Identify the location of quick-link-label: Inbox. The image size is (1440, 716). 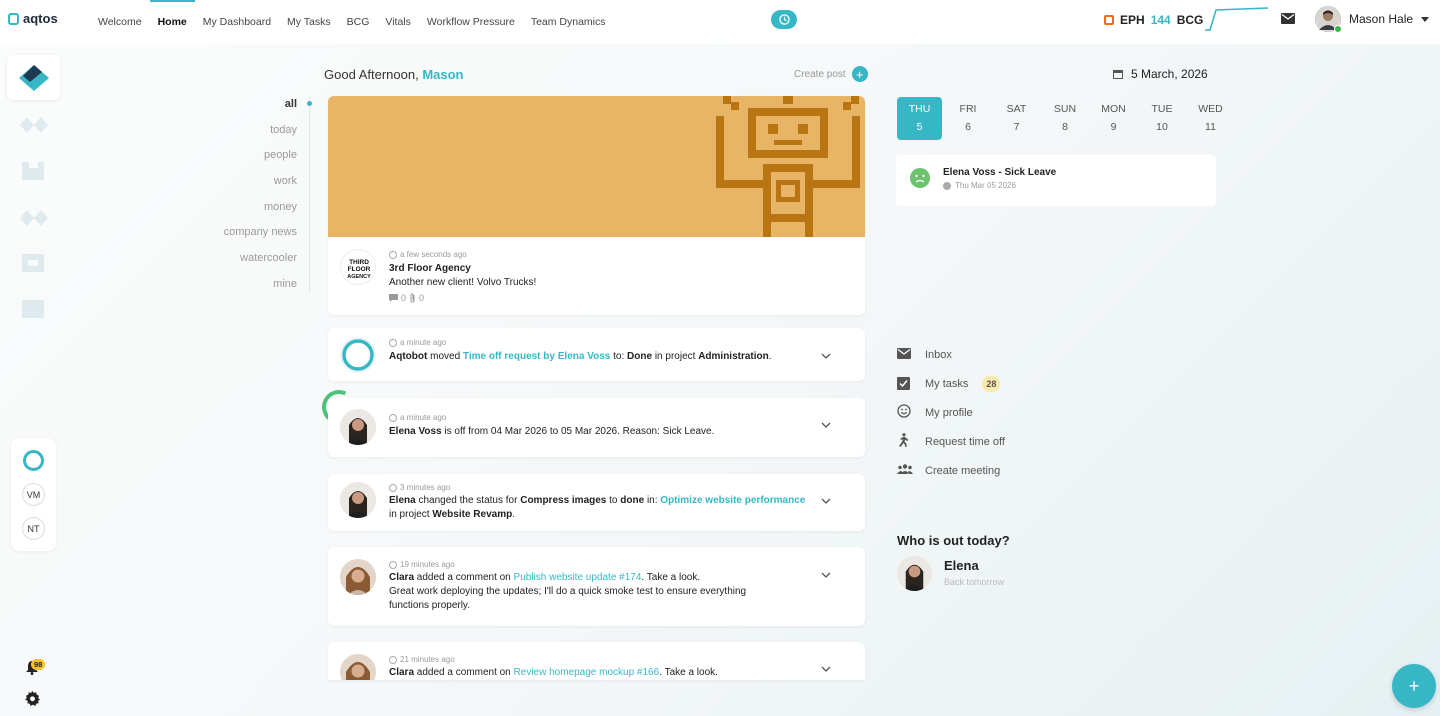
(938, 355).